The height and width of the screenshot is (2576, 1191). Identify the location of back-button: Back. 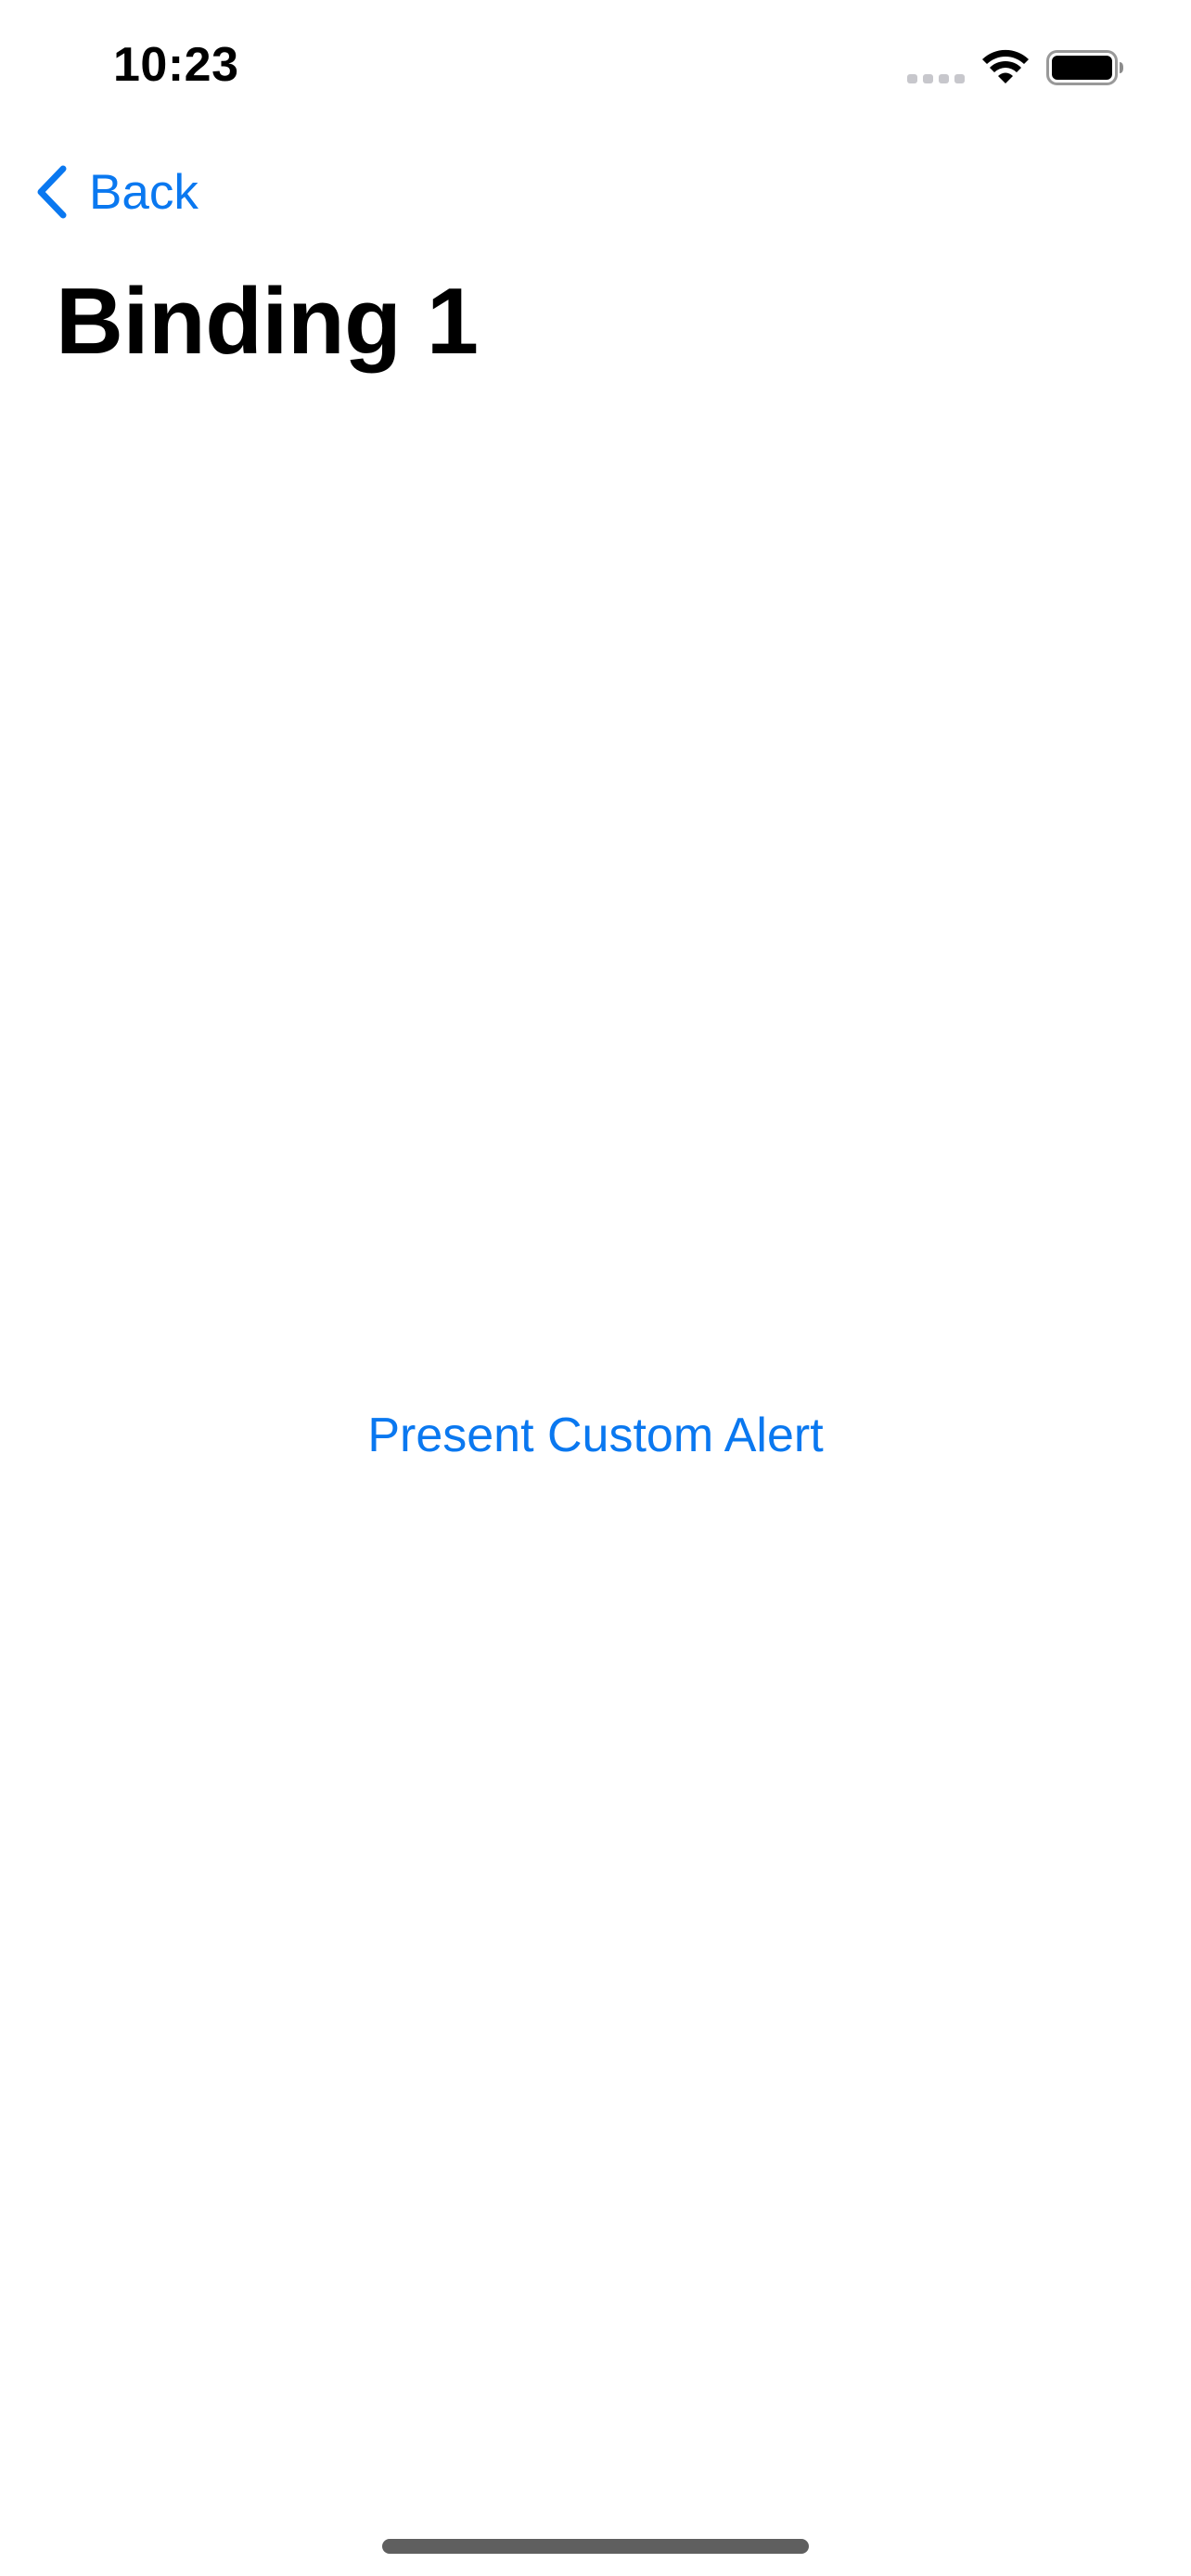
(115, 191).